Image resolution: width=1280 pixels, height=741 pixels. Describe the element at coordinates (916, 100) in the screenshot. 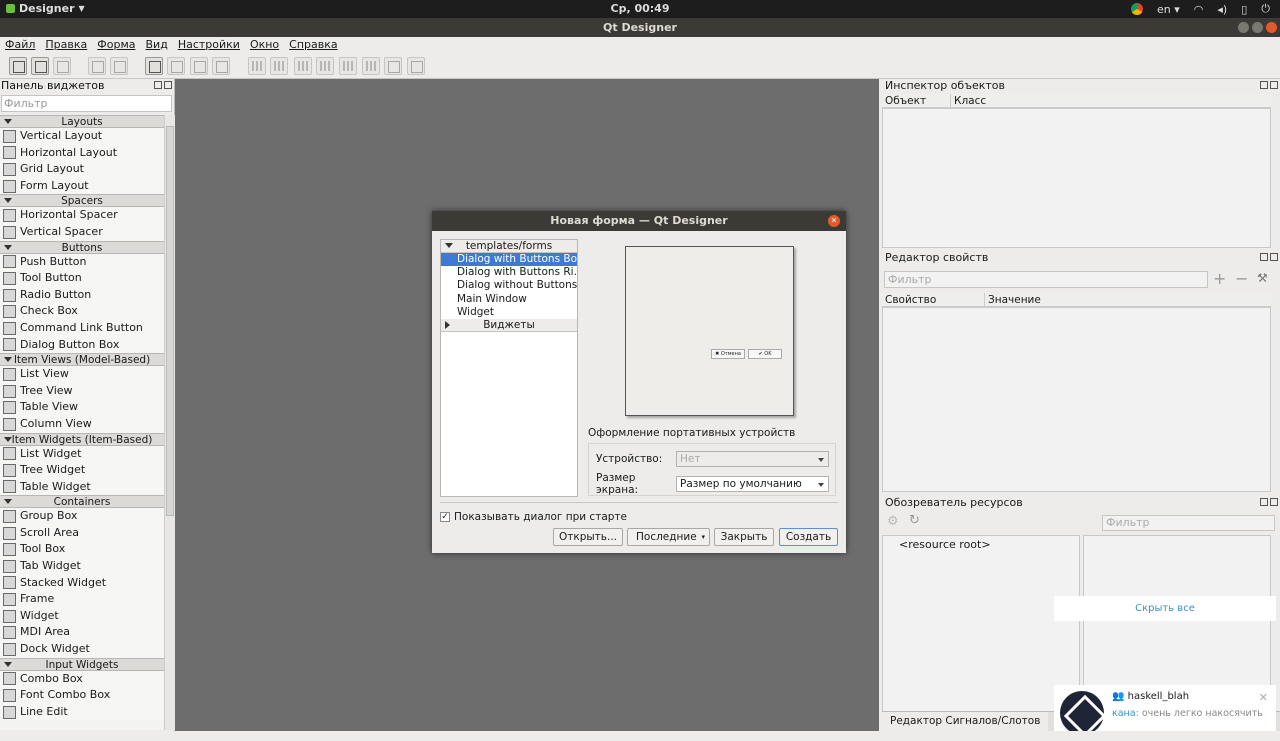

I see `column-object: Объект` at that location.